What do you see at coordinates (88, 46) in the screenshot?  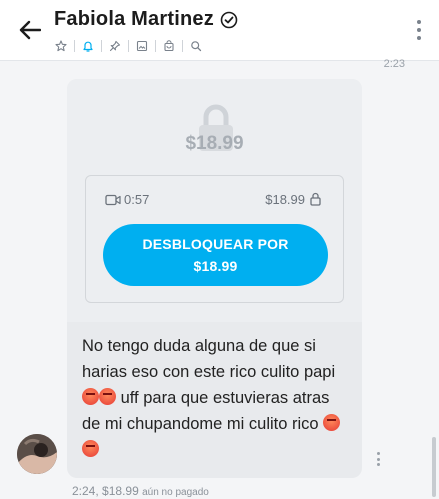 I see `bell-icon` at bounding box center [88, 46].